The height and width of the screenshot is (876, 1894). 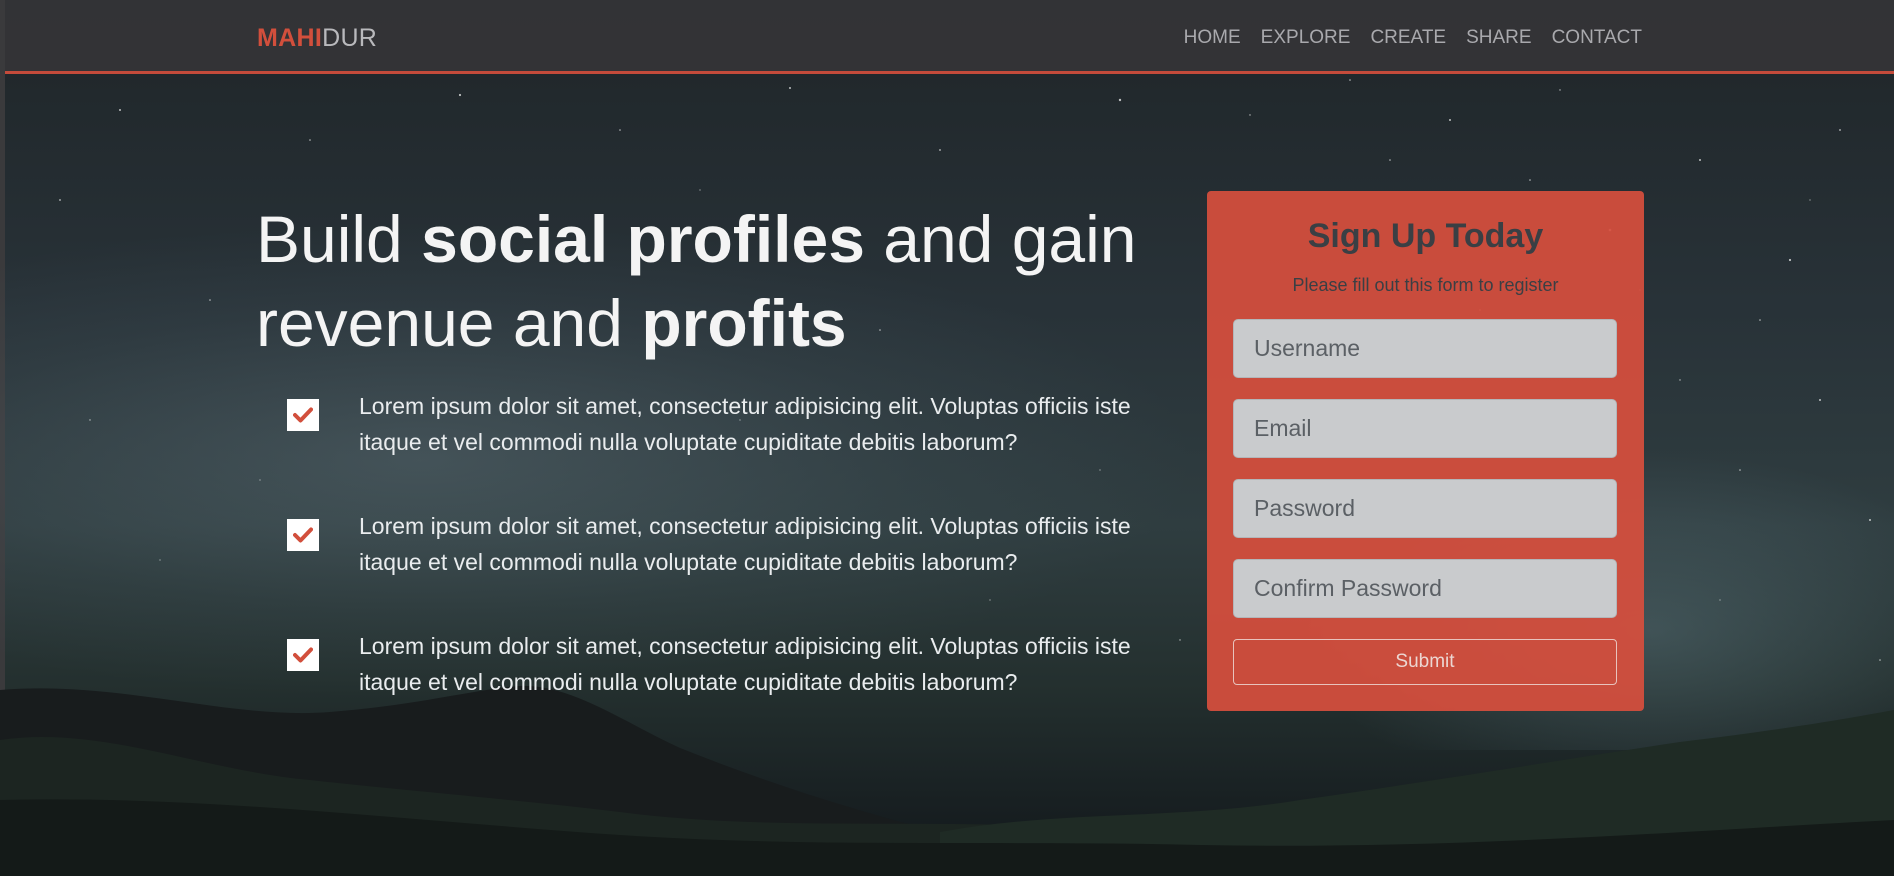 What do you see at coordinates (1212, 38) in the screenshot?
I see `nav-link-home: HOME` at bounding box center [1212, 38].